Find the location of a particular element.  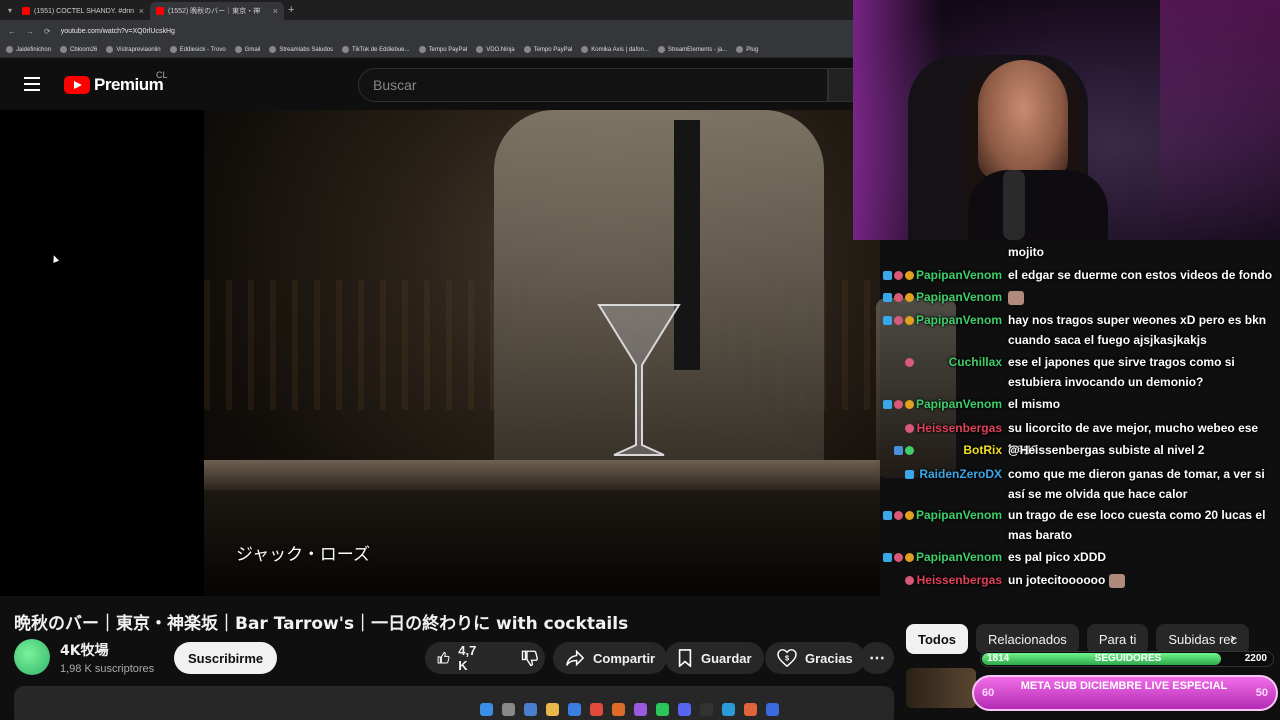

bookmark-item: Gmail is located at coordinates (247, 49).